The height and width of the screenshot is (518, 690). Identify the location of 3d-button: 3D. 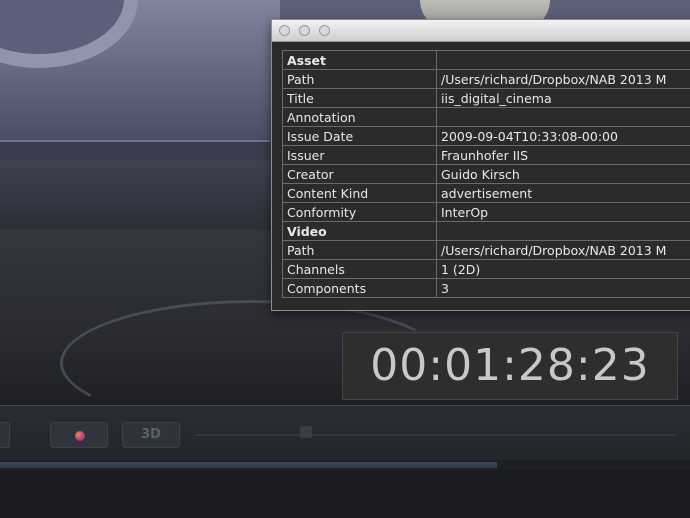
(151, 435).